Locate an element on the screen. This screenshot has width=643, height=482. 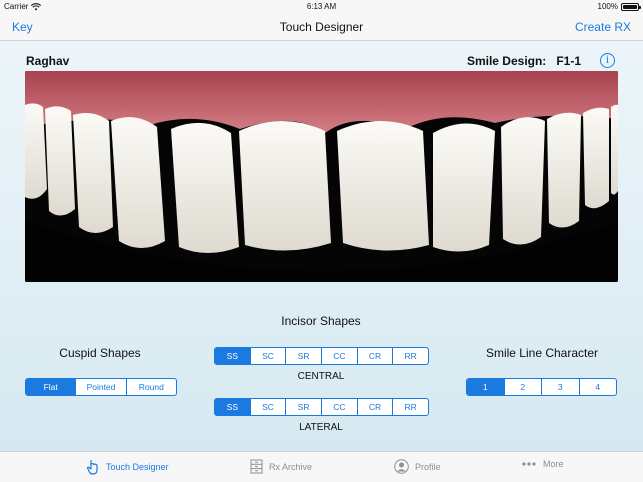
profile-icon is located at coordinates (401, 466).